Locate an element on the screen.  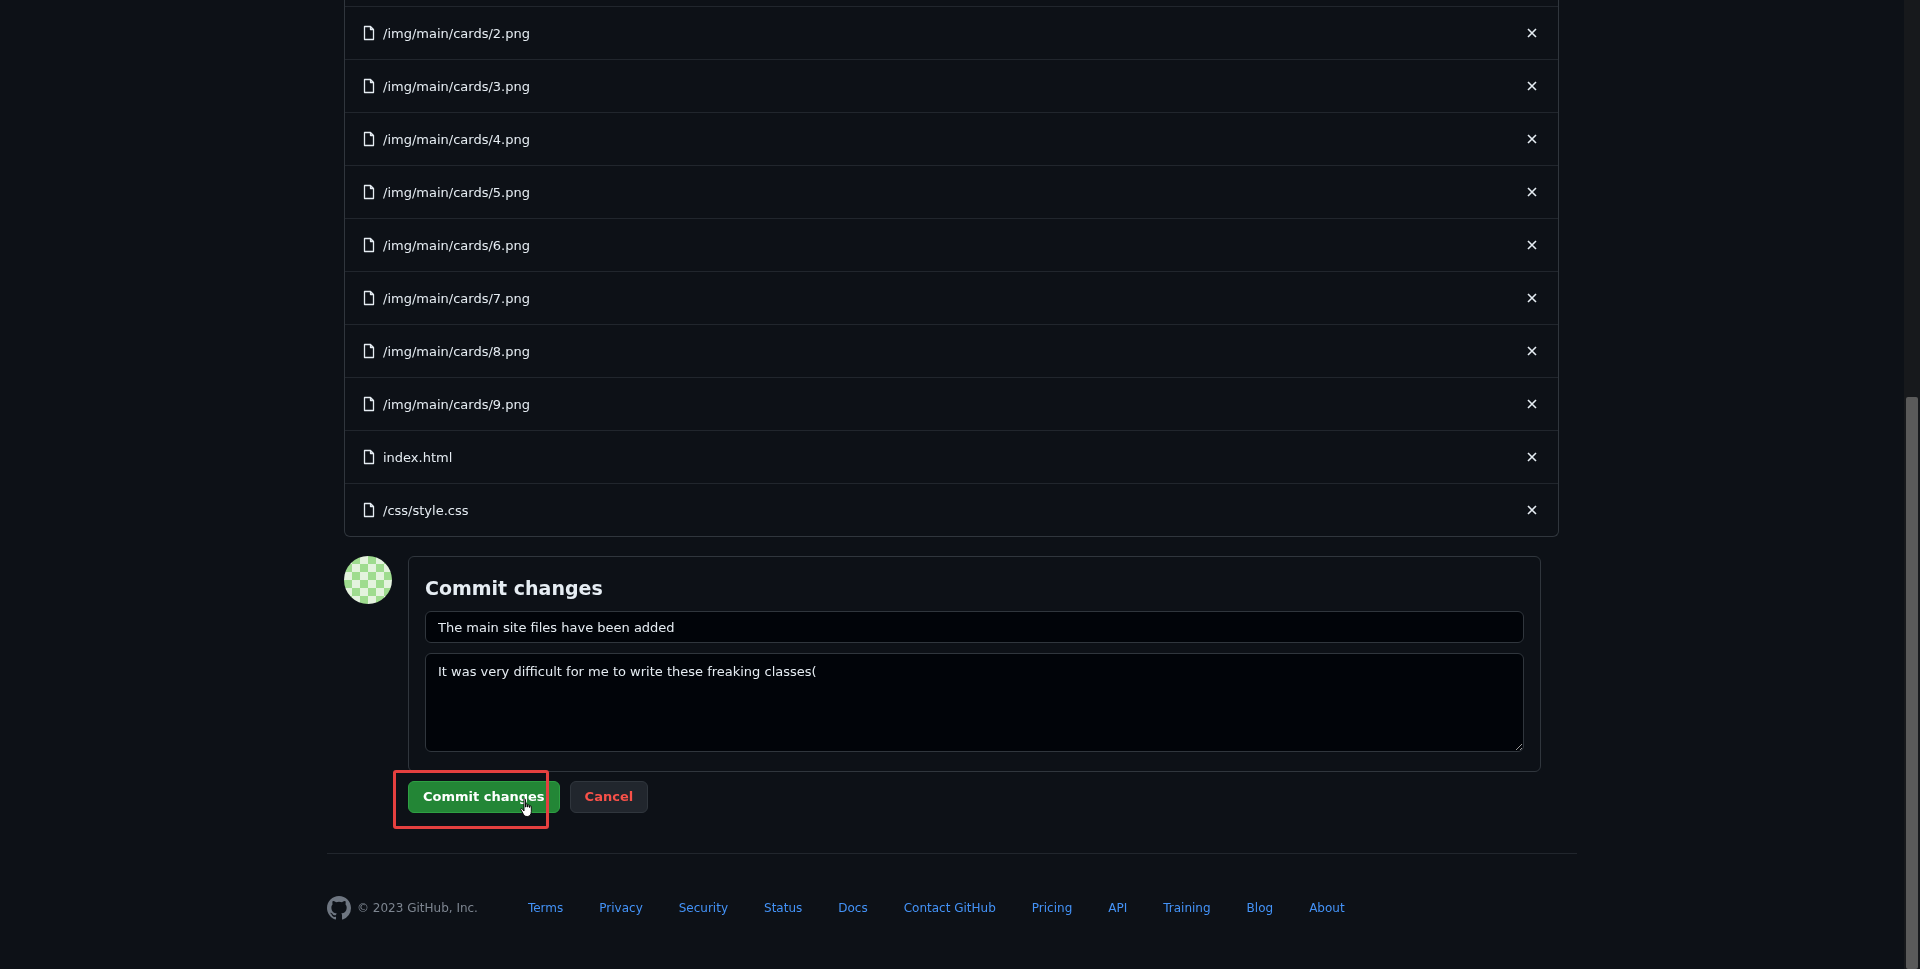
cancel-button: Cancel is located at coordinates (609, 796).